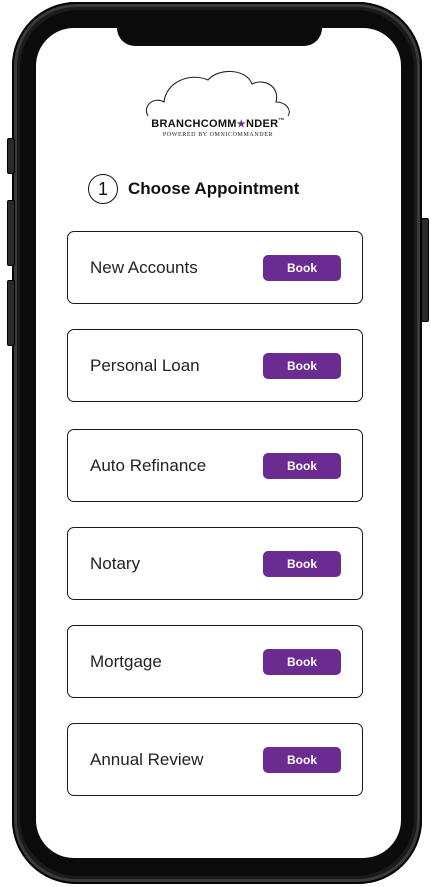 This screenshot has height=887, width=431. Describe the element at coordinates (215, 661) in the screenshot. I see `appointment-card-mortgage: Mortgage Book` at that location.